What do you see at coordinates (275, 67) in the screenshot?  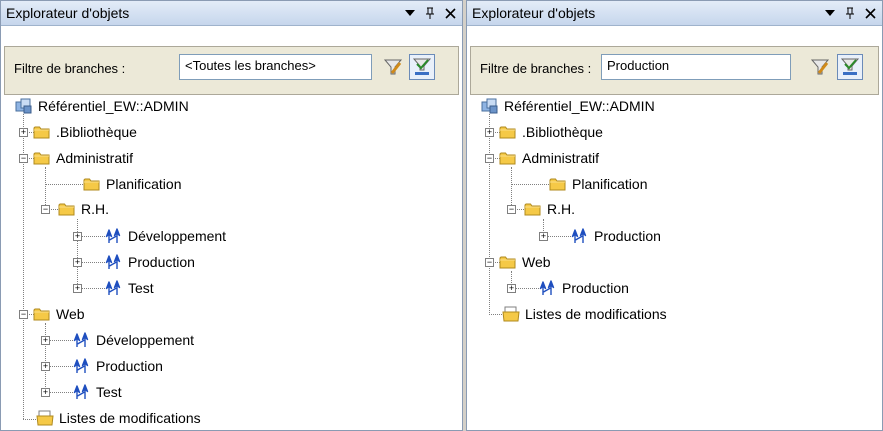 I see `branch-filter-field: <Toutes les branches>` at bounding box center [275, 67].